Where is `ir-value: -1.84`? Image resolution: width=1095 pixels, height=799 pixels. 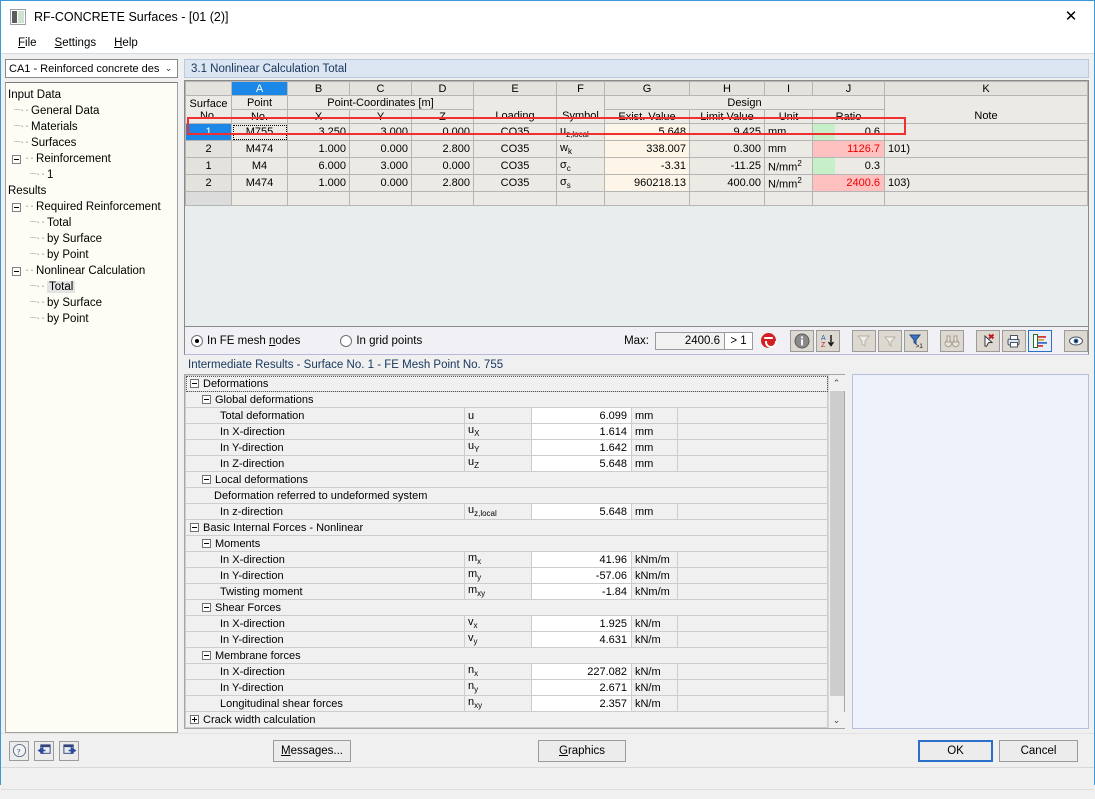 ir-value: -1.84 is located at coordinates (581, 591).